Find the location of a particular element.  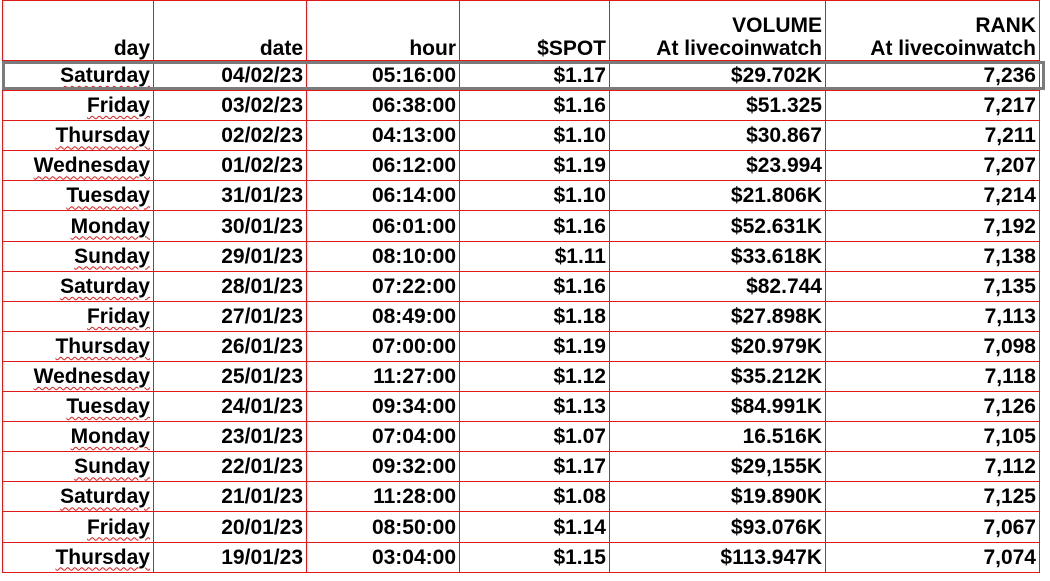

cell-rank: 7,074 is located at coordinates (932, 557).